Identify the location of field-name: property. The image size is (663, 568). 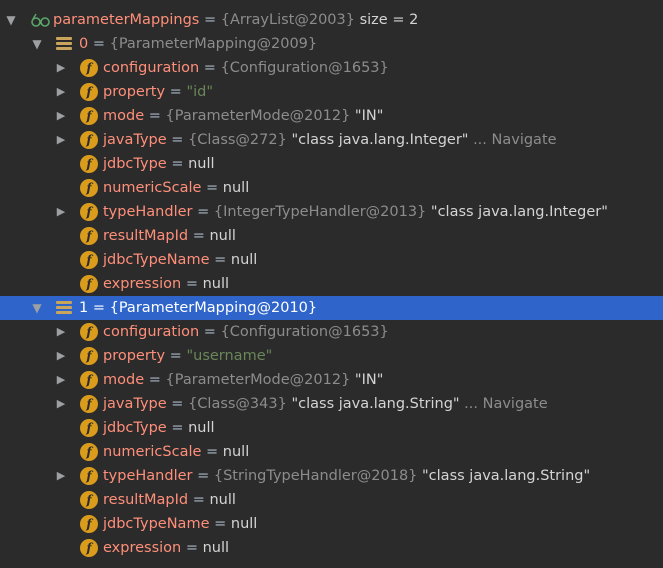
(134, 356).